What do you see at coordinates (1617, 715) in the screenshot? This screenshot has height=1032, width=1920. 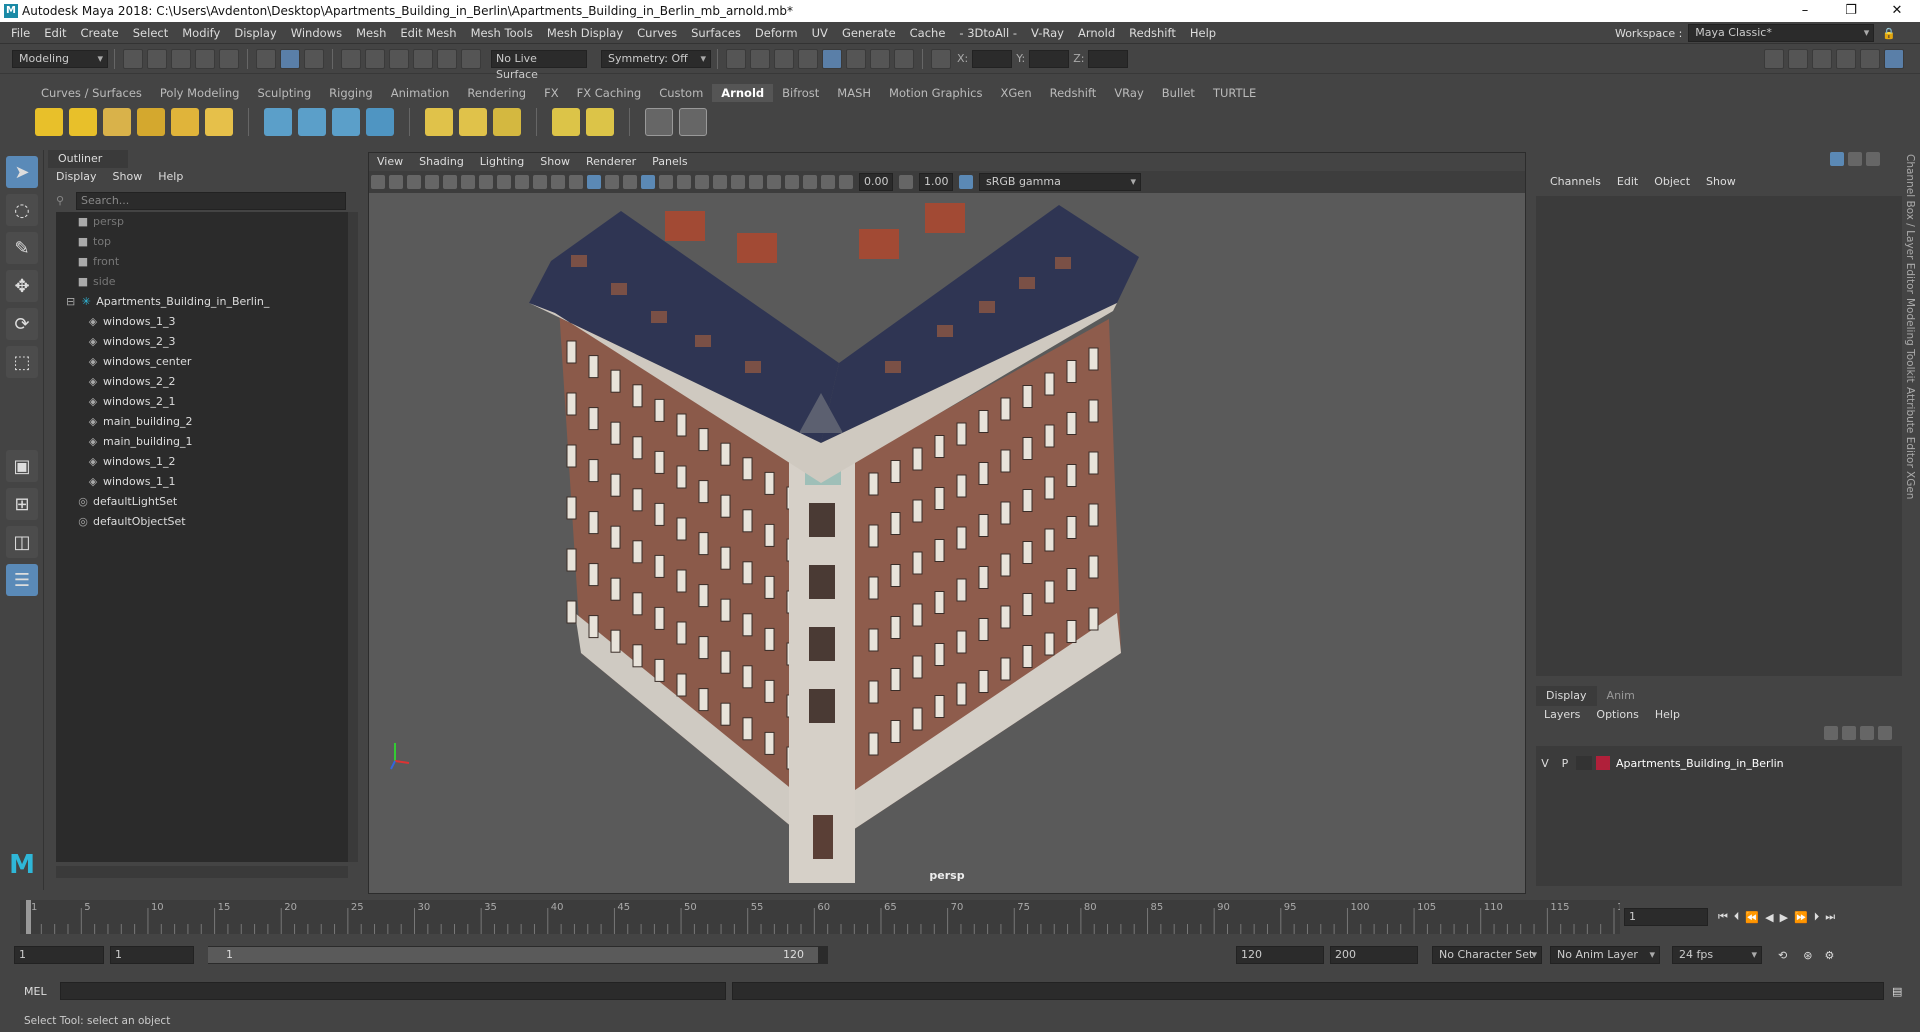 I see `layer-menu-options: Options` at bounding box center [1617, 715].